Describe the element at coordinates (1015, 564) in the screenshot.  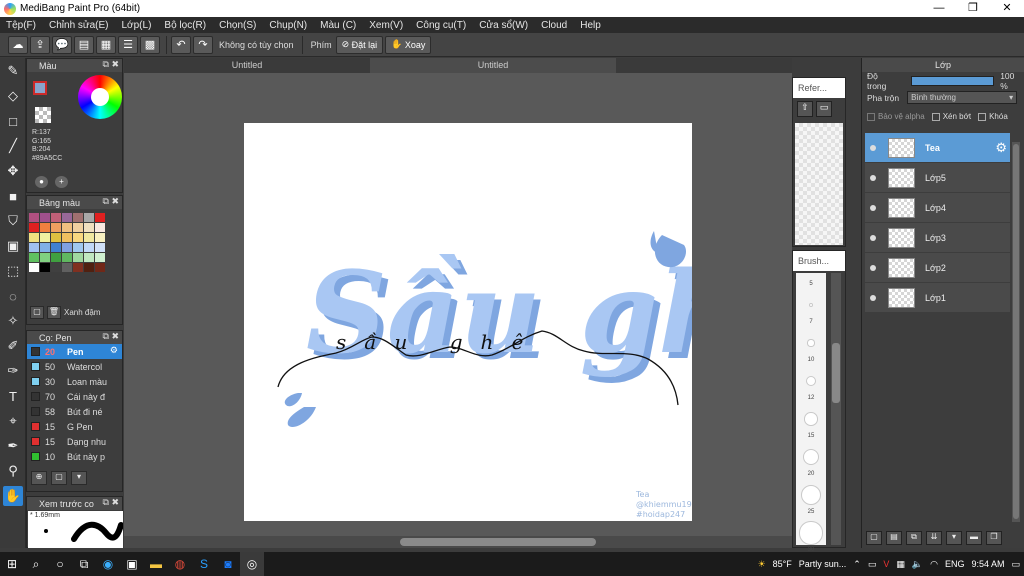
I see `notification-icon: ▭` at that location.